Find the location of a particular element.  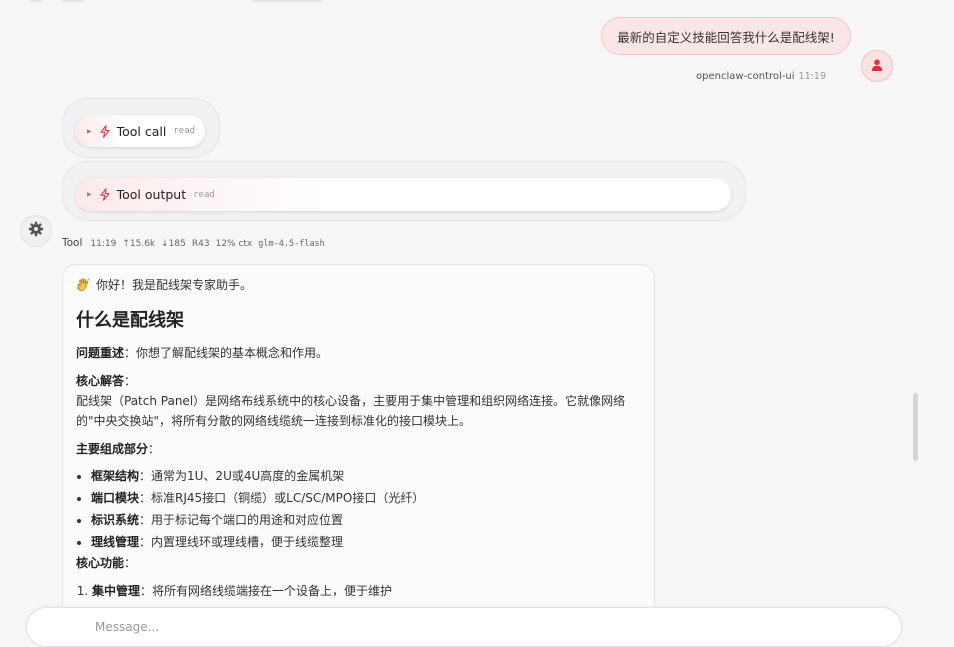

tool-call-card: ▶ Tool call read is located at coordinates (141, 128).